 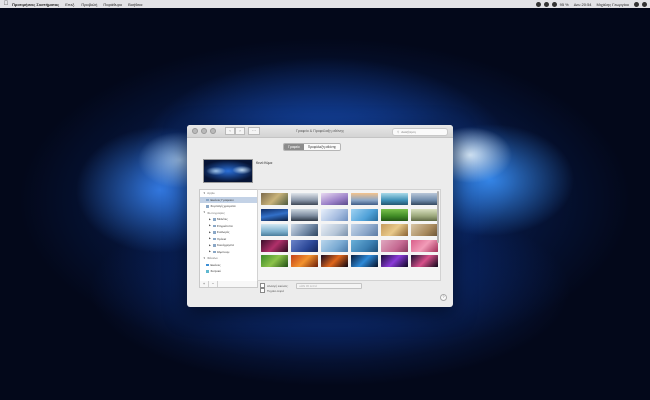 I want to click on zoom-button, so click(x=213, y=131).